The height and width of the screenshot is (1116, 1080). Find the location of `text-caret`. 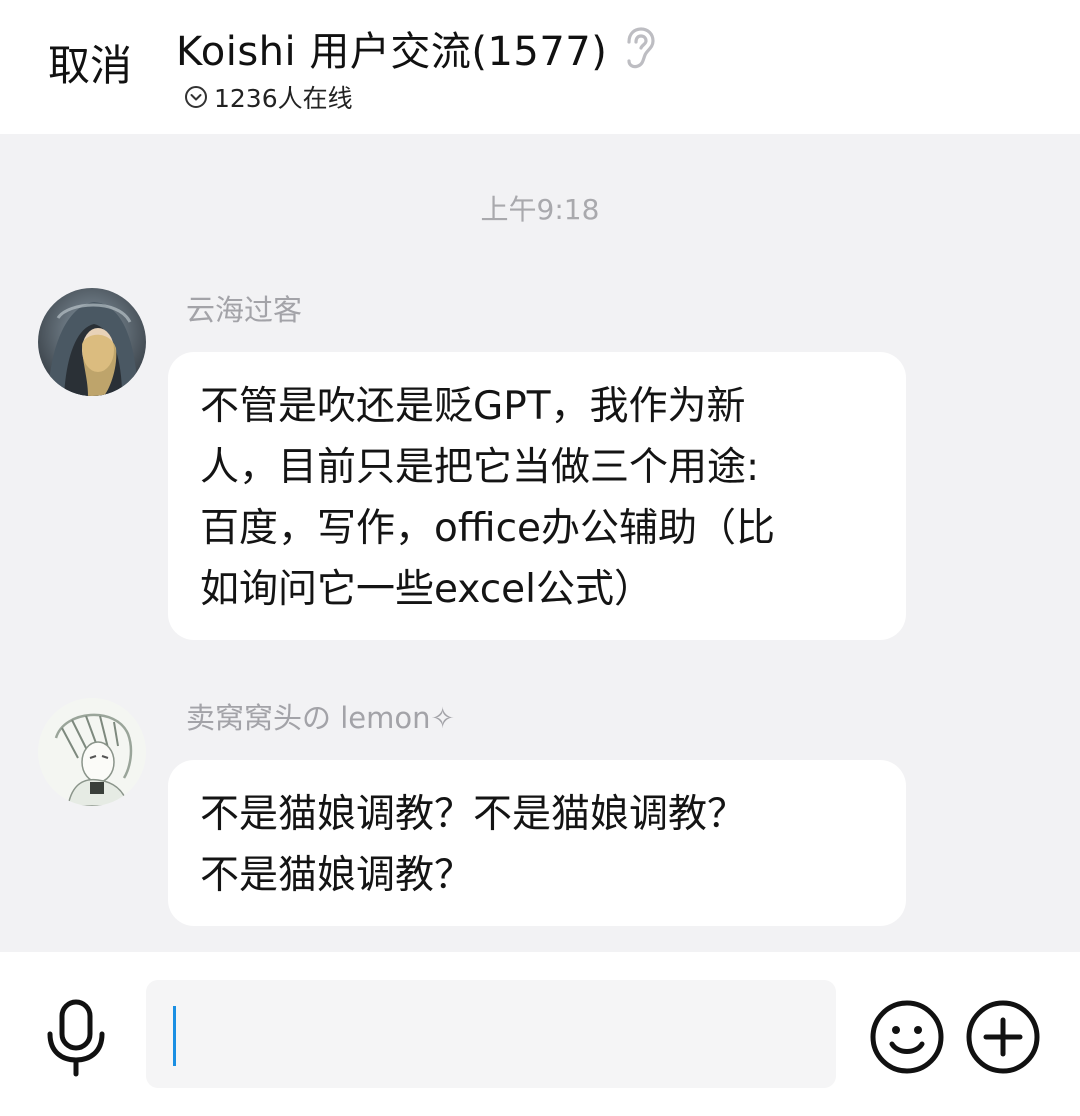

text-caret is located at coordinates (174, 1036).